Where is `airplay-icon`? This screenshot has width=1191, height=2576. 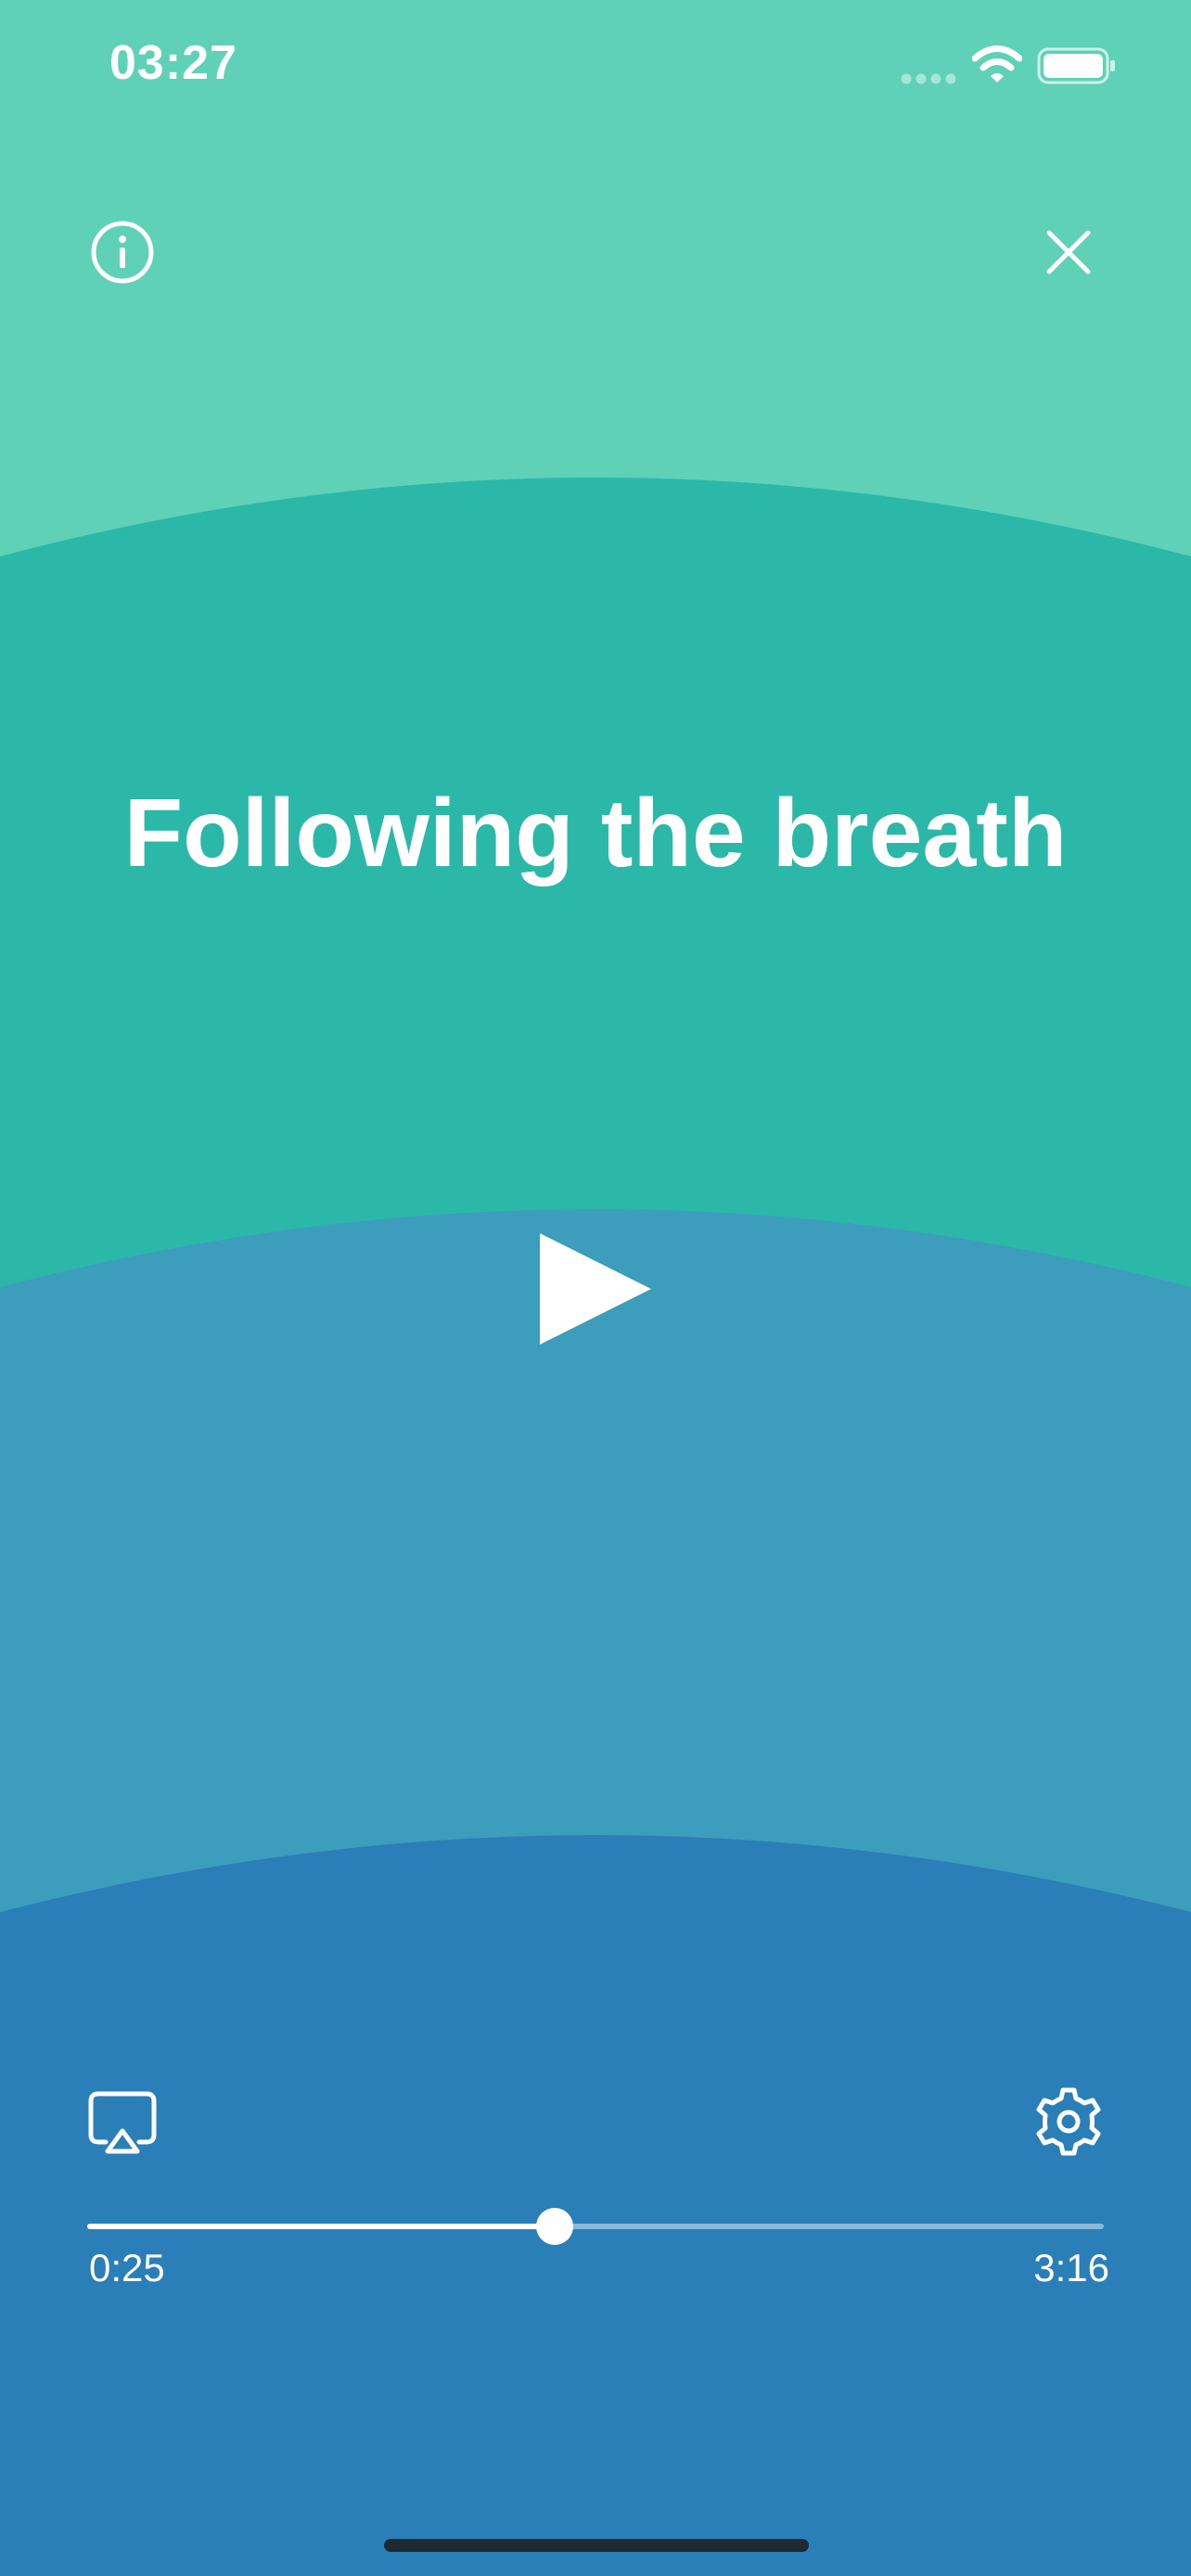 airplay-icon is located at coordinates (122, 2123).